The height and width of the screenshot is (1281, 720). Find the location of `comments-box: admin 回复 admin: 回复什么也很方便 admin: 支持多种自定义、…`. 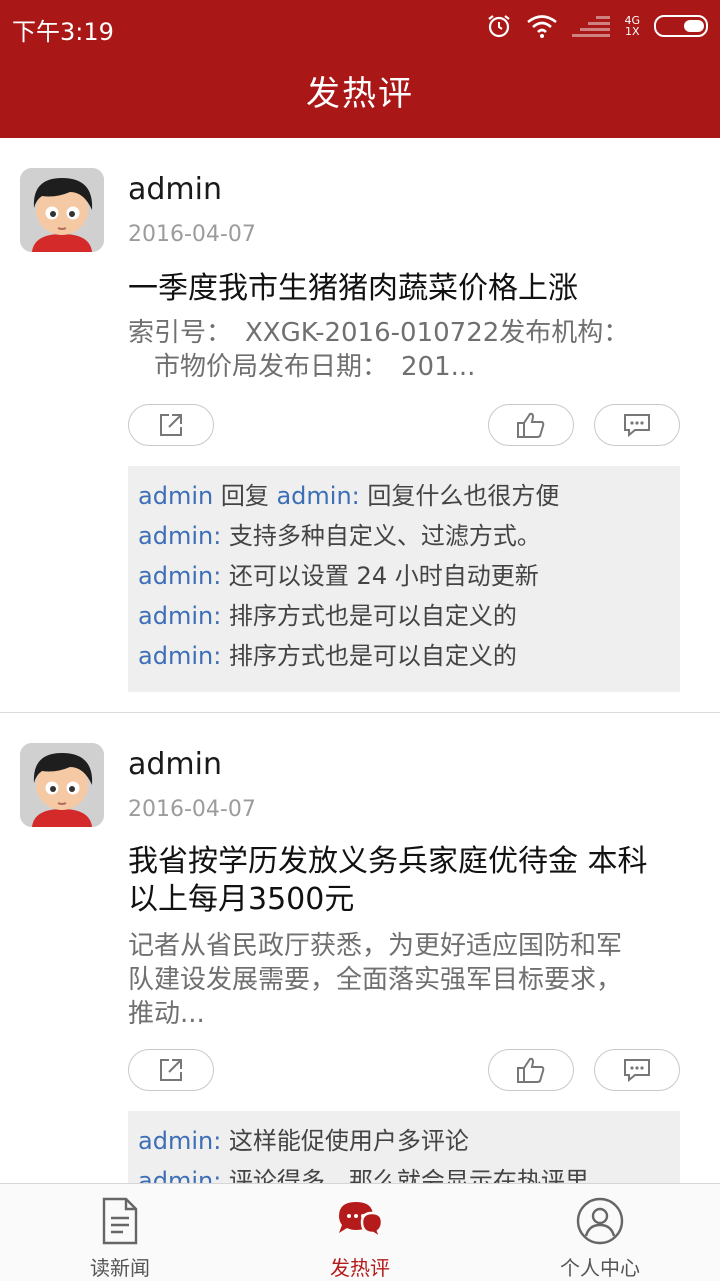

comments-box: admin 回复 admin: 回复什么也很方便 admin: 支持多种自定义、… is located at coordinates (404, 579).